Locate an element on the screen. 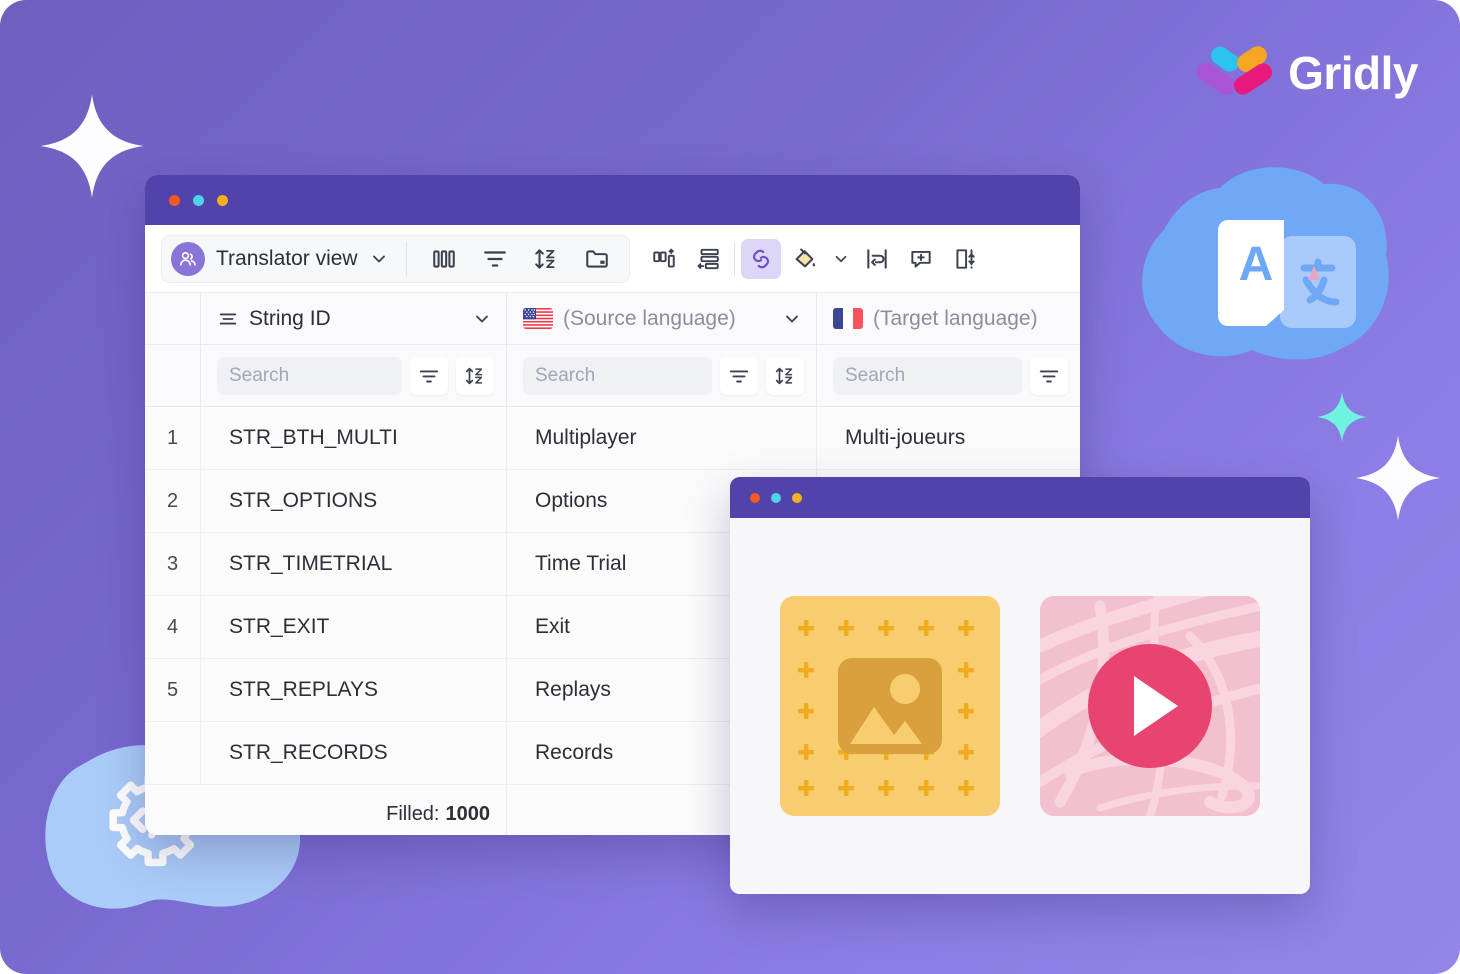 The height and width of the screenshot is (974, 1460). image-asset-tile is located at coordinates (890, 706).